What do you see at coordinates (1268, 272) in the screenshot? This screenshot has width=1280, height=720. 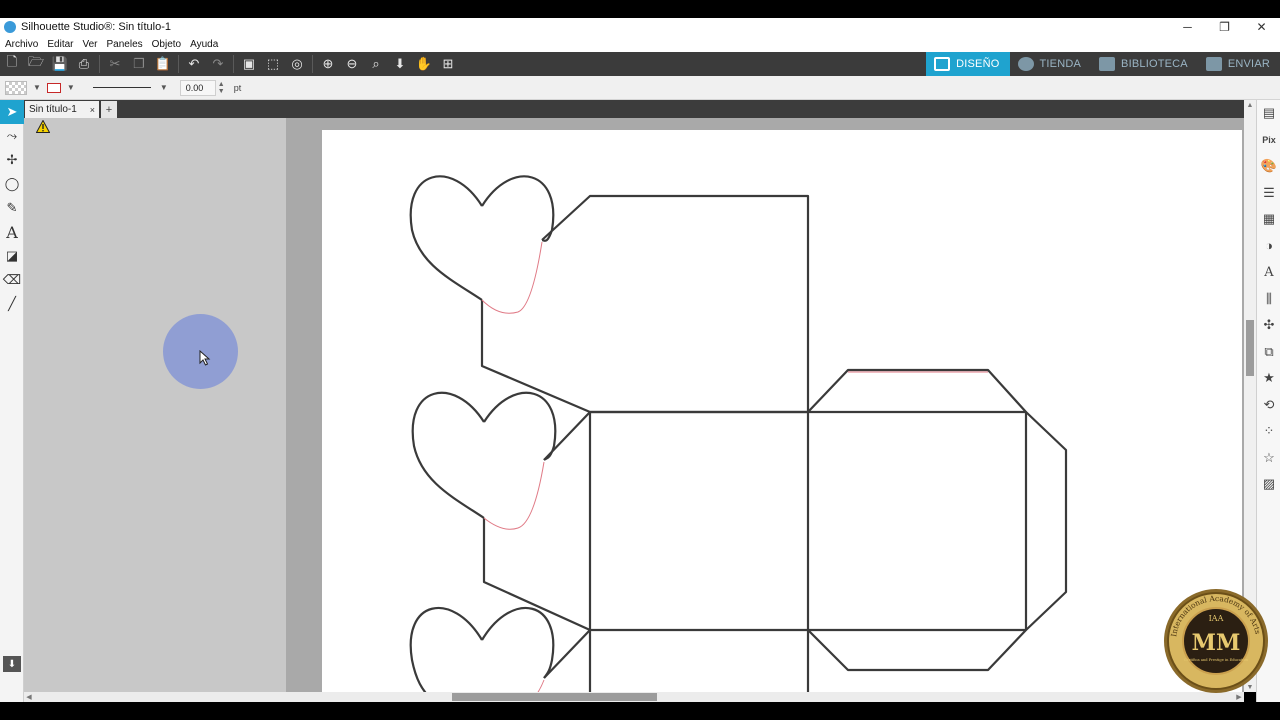 I see `text-style-icon: A` at bounding box center [1268, 272].